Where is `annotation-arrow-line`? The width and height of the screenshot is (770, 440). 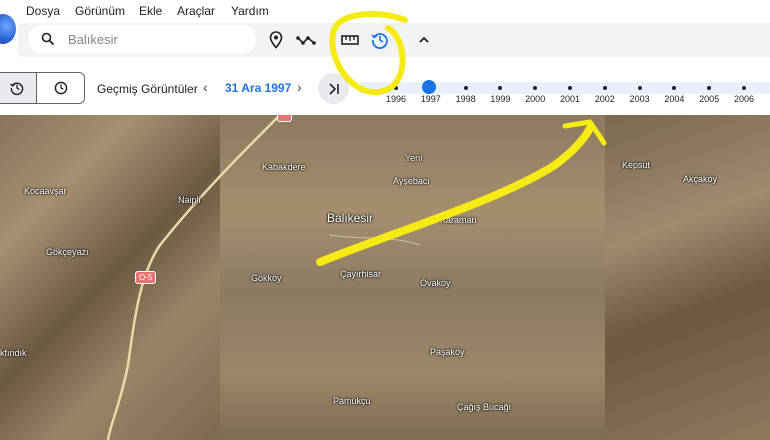 annotation-arrow-line is located at coordinates (455, 195).